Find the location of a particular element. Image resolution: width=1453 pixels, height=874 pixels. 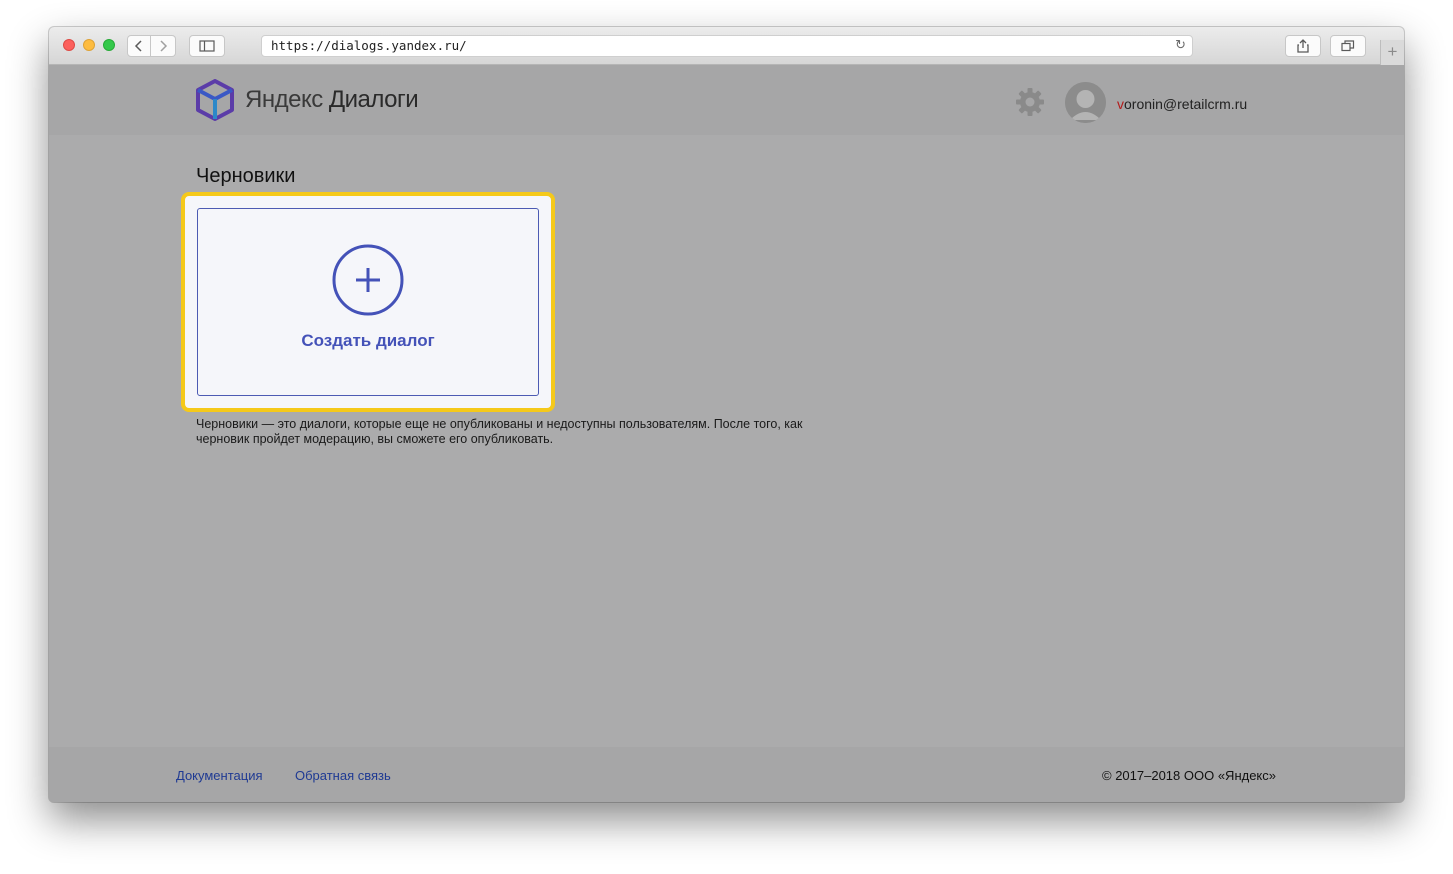

user-email: voronin@retailcrm.ru is located at coordinates (1182, 104).